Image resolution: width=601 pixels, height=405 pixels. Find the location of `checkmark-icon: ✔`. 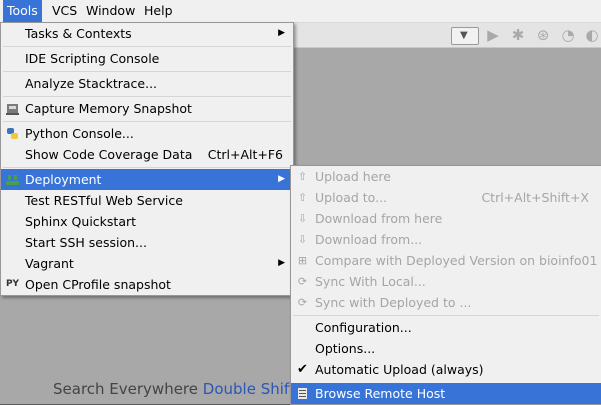

checkmark-icon: ✔ is located at coordinates (302, 369).